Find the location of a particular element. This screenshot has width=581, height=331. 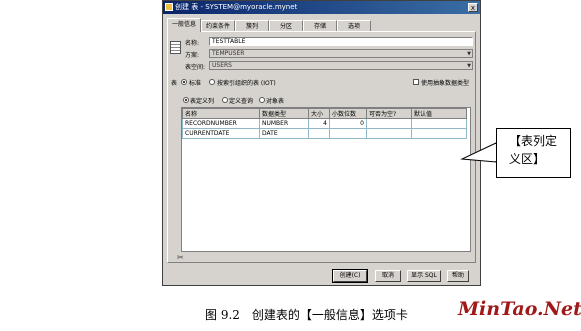

tab-general: 一般信息 is located at coordinates (184, 25).